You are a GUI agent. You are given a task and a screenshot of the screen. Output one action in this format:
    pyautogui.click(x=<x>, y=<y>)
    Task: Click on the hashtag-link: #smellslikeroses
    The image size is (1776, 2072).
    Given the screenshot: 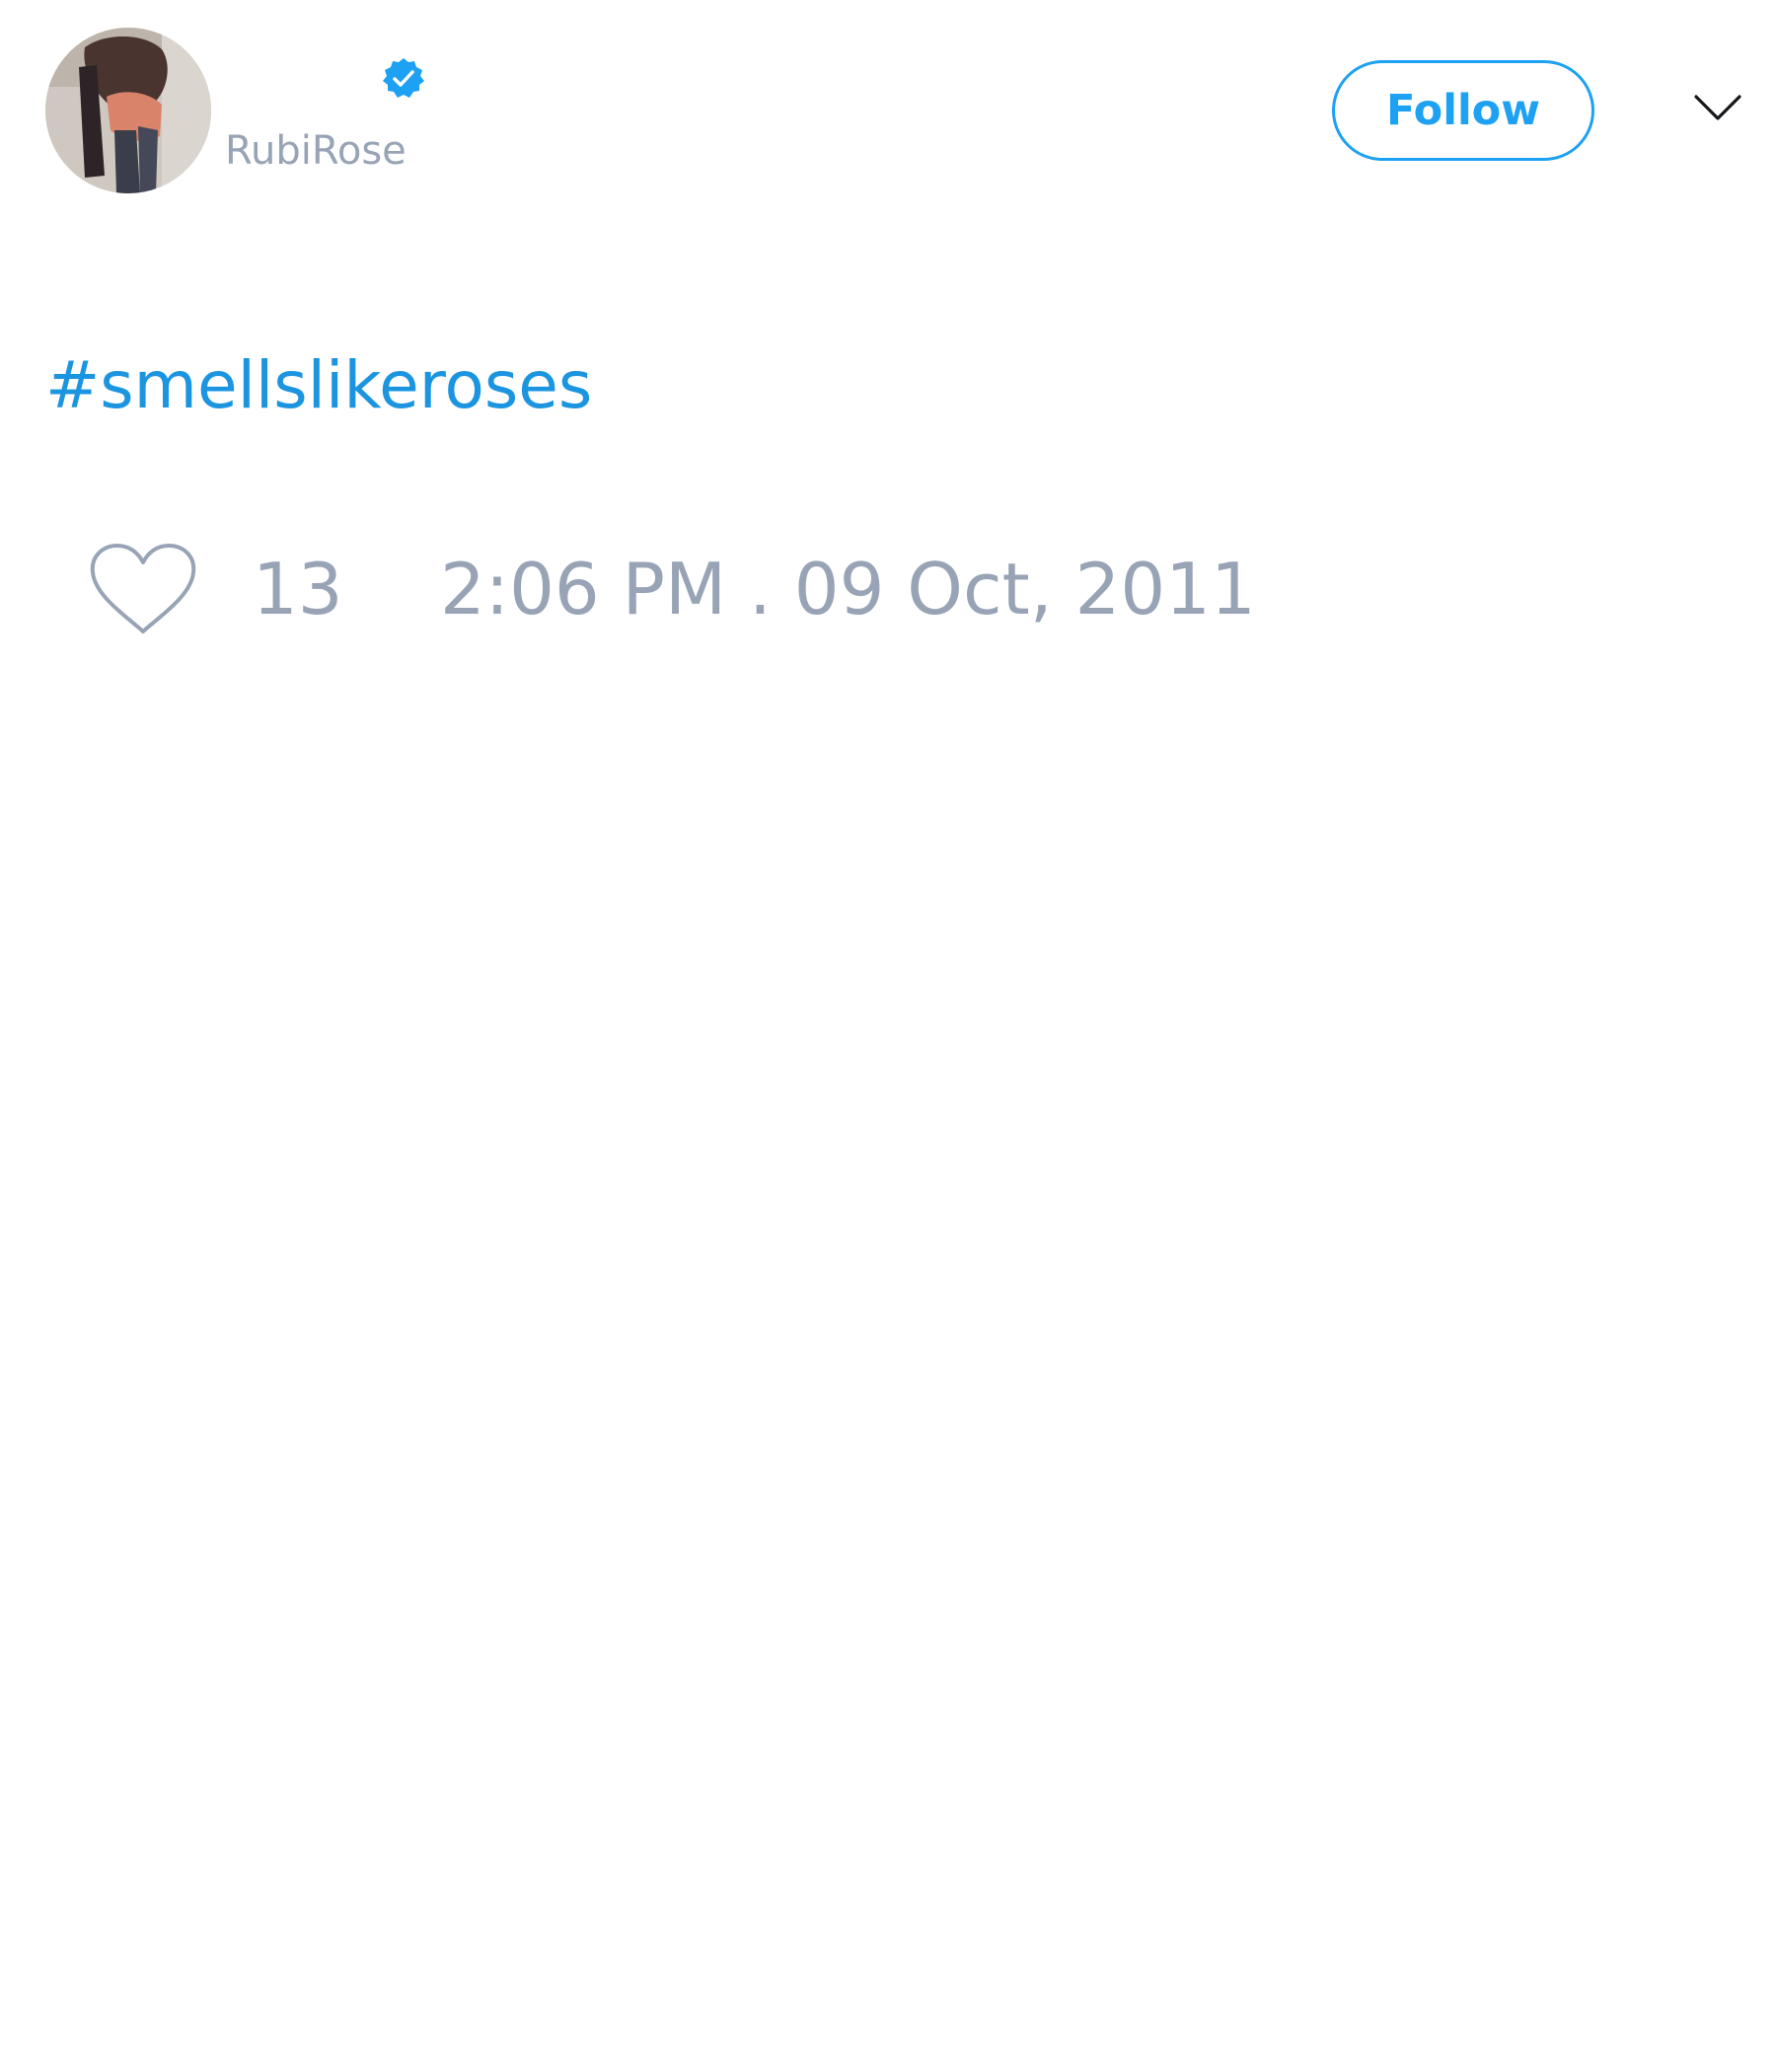 What is the action you would take?
    pyautogui.click(x=318, y=385)
    